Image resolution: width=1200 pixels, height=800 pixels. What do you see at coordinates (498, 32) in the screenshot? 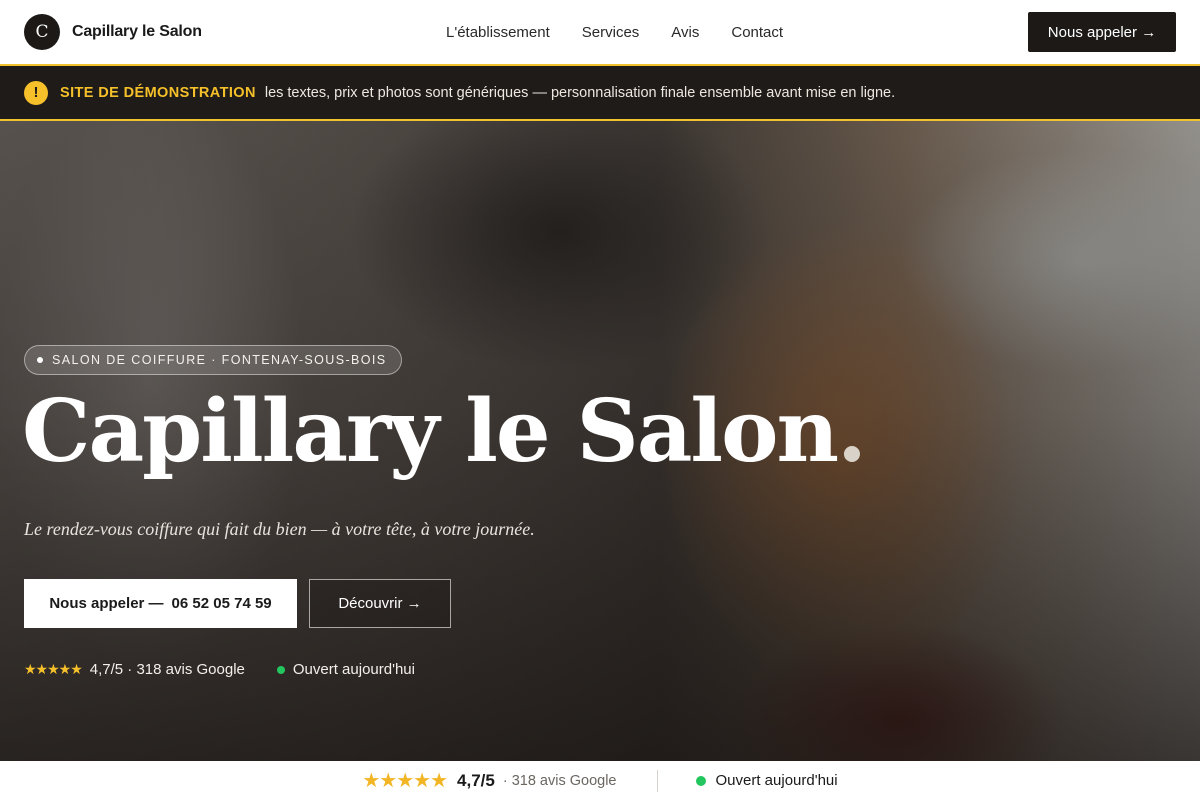
I see `nav-link-etablissement: L'établissement` at bounding box center [498, 32].